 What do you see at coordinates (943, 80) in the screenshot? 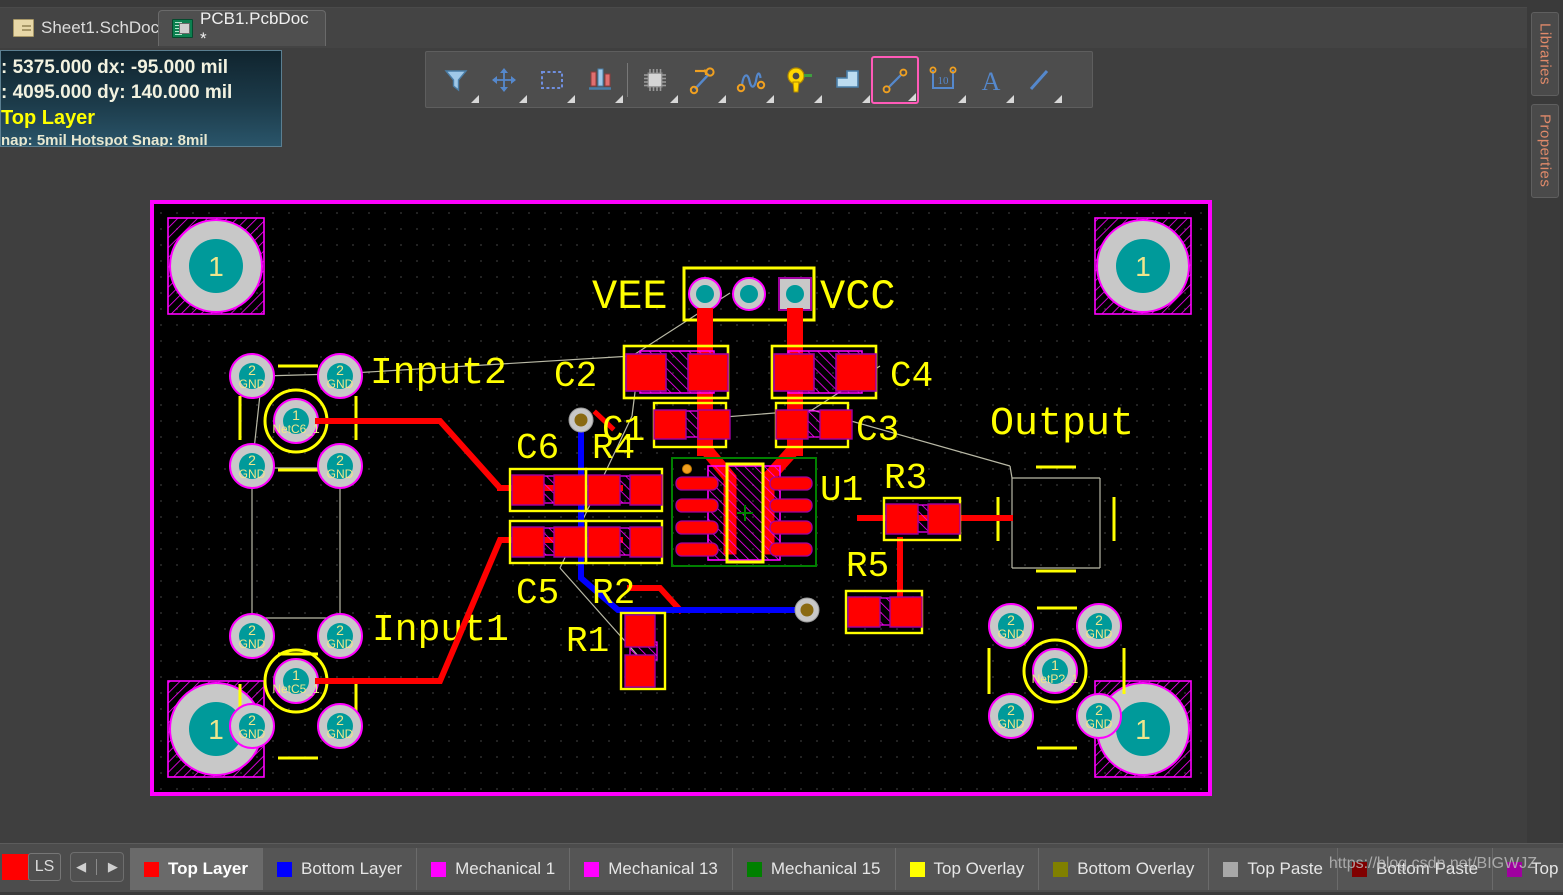
I see `dimension-icon: 10` at bounding box center [943, 80].